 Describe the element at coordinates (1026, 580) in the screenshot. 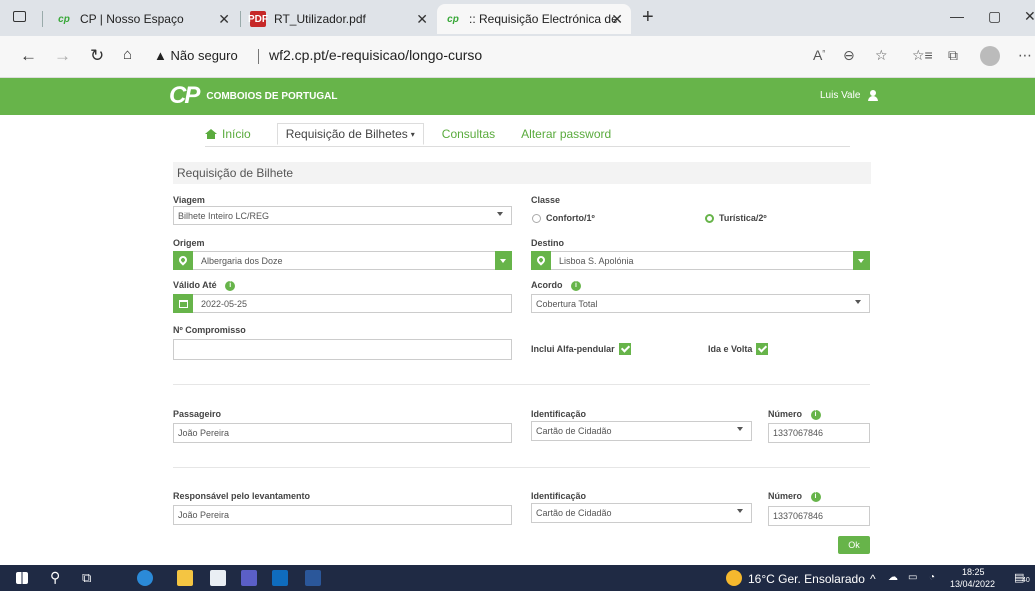

I see `notification-count: 40` at that location.